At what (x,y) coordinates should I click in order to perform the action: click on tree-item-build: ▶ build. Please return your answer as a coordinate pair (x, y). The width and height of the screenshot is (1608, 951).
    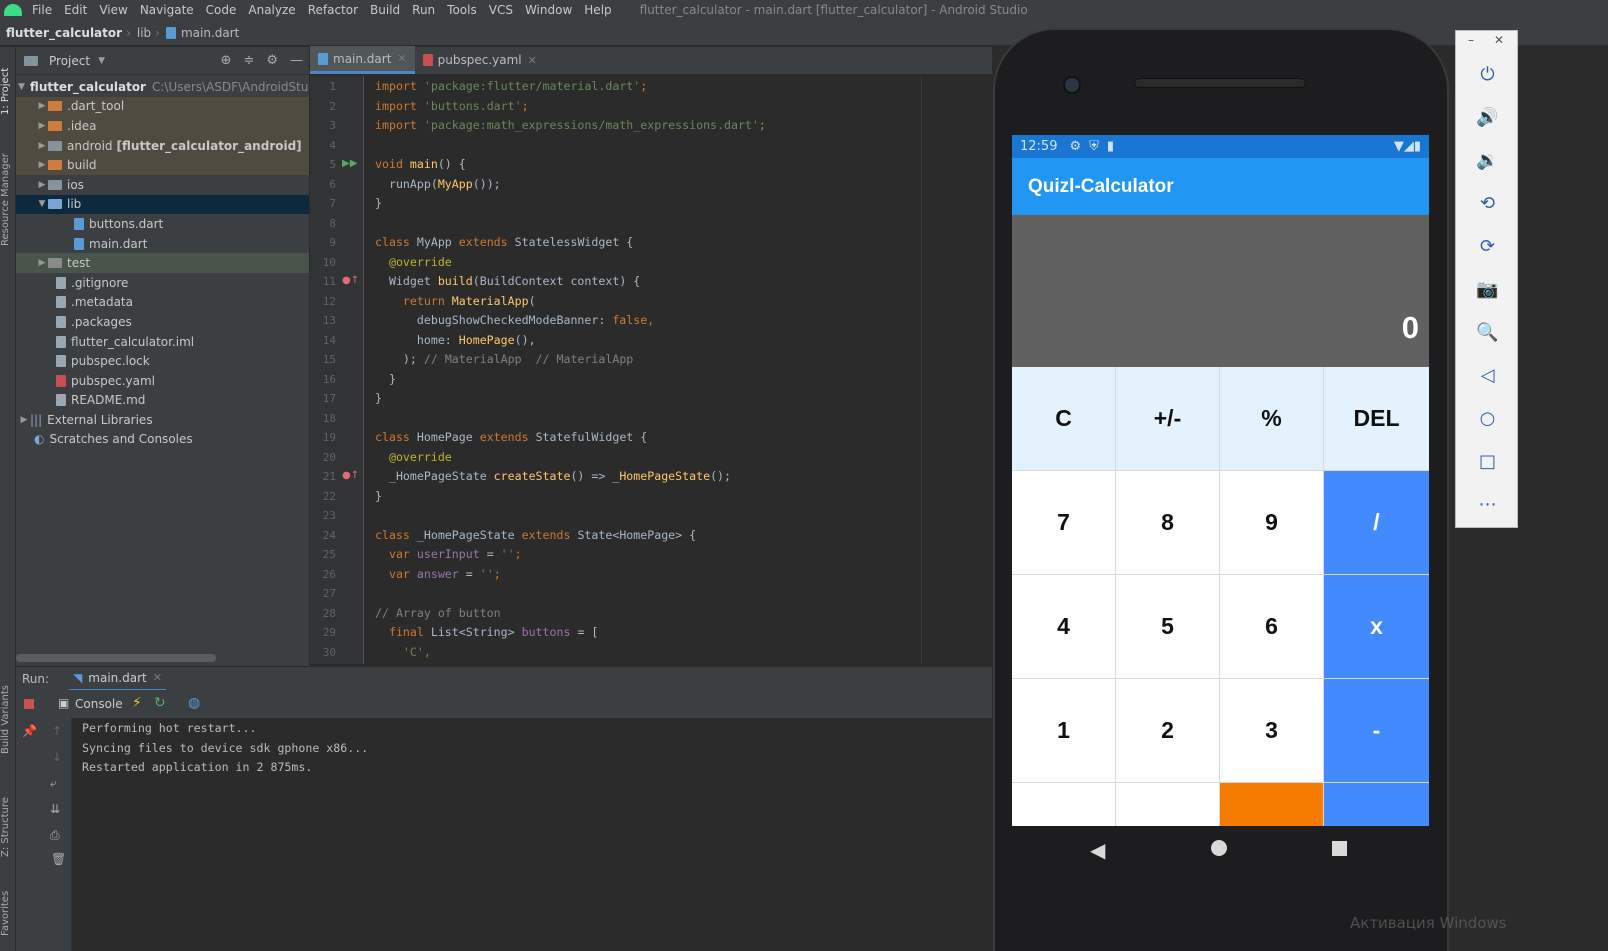
    Looking at the image, I should click on (162, 165).